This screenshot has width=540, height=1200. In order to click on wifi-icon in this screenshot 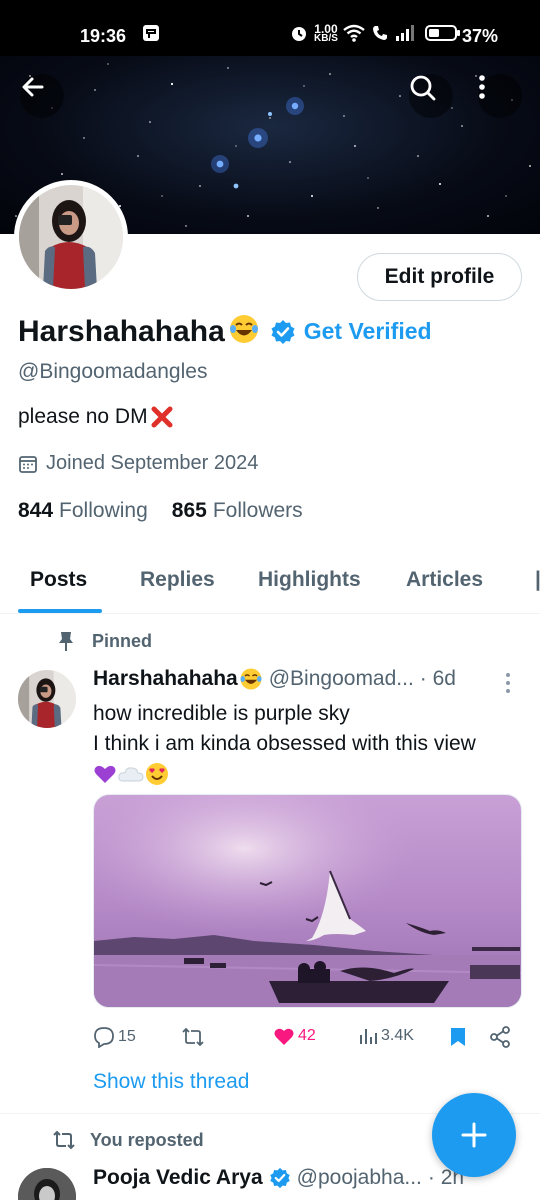, I will do `click(354, 35)`.